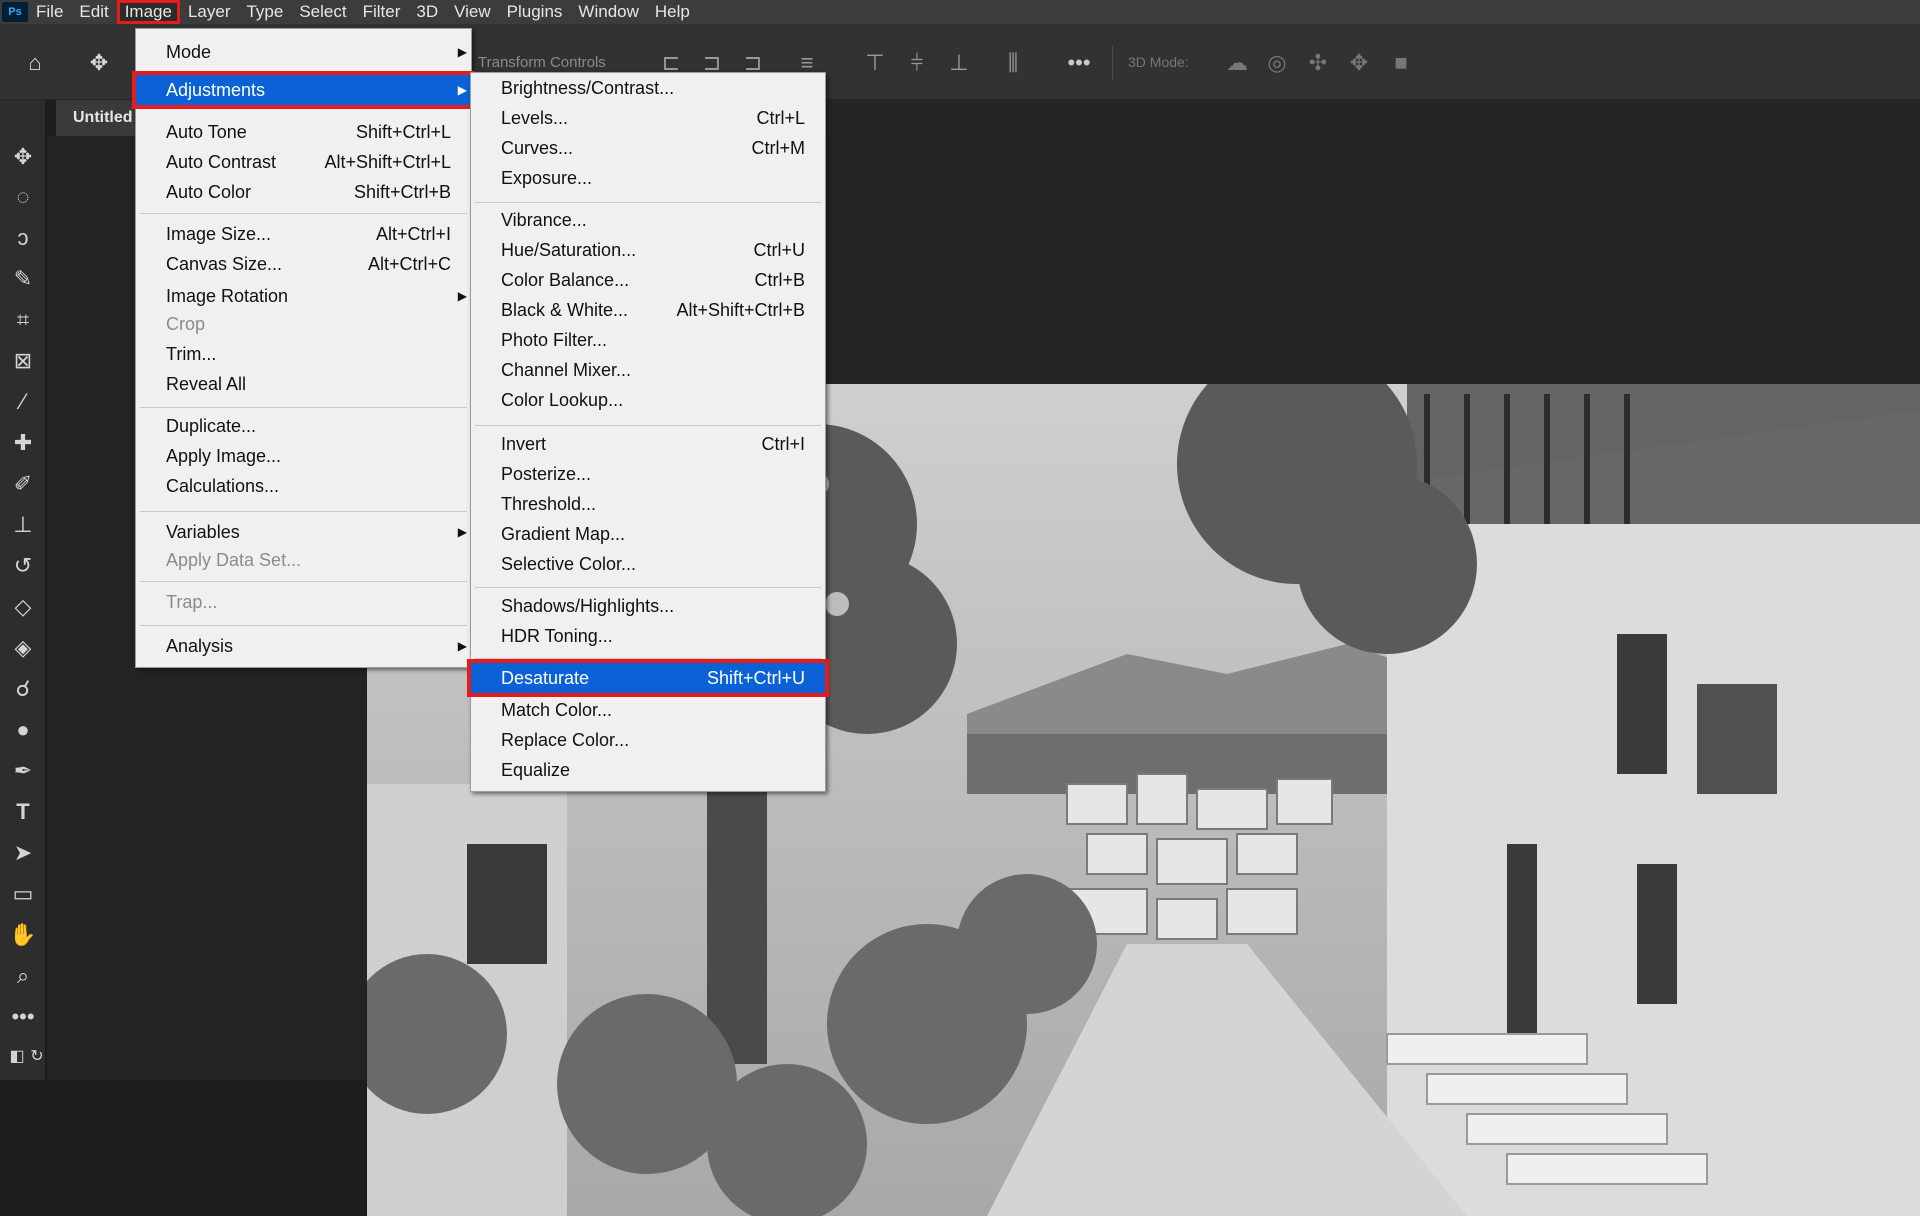  I want to click on menu-3d: 3D, so click(427, 12).